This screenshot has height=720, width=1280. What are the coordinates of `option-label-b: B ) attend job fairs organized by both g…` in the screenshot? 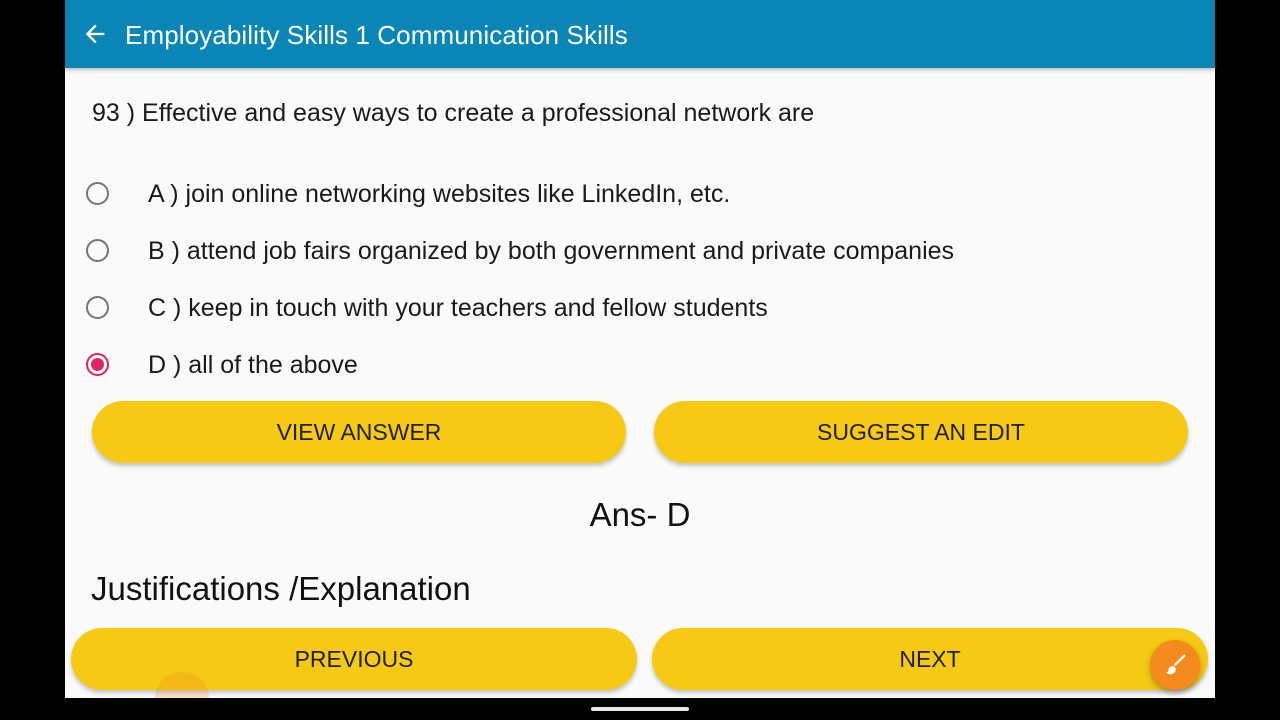 It's located at (551, 251).